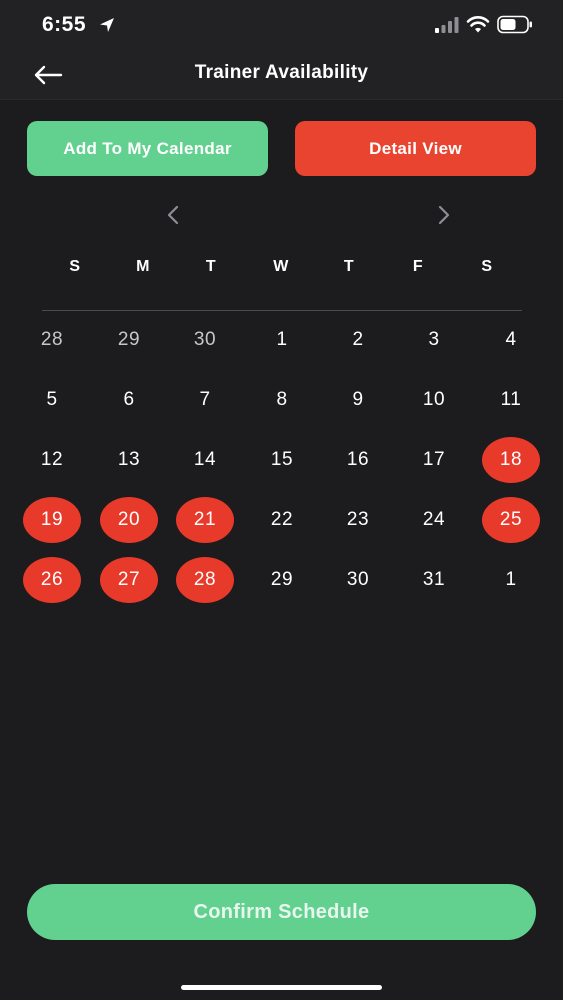  I want to click on calendar-day: 13, so click(129, 460).